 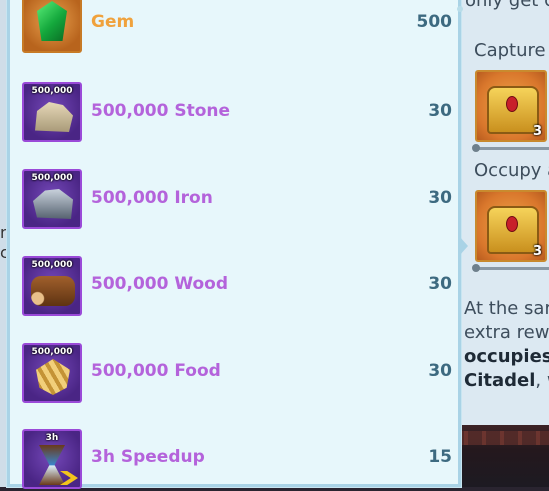 What do you see at coordinates (506, 308) in the screenshot?
I see `info-text-line: At the sar` at bounding box center [506, 308].